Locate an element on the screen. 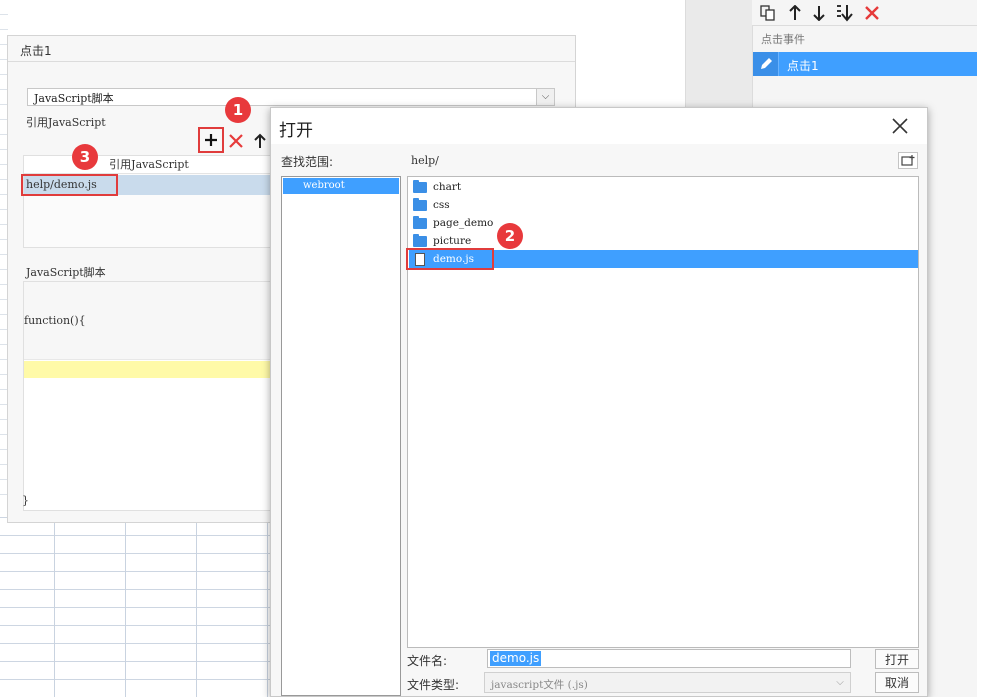 Image resolution: width=987 pixels, height=697 pixels. close-icon is located at coordinates (900, 126).